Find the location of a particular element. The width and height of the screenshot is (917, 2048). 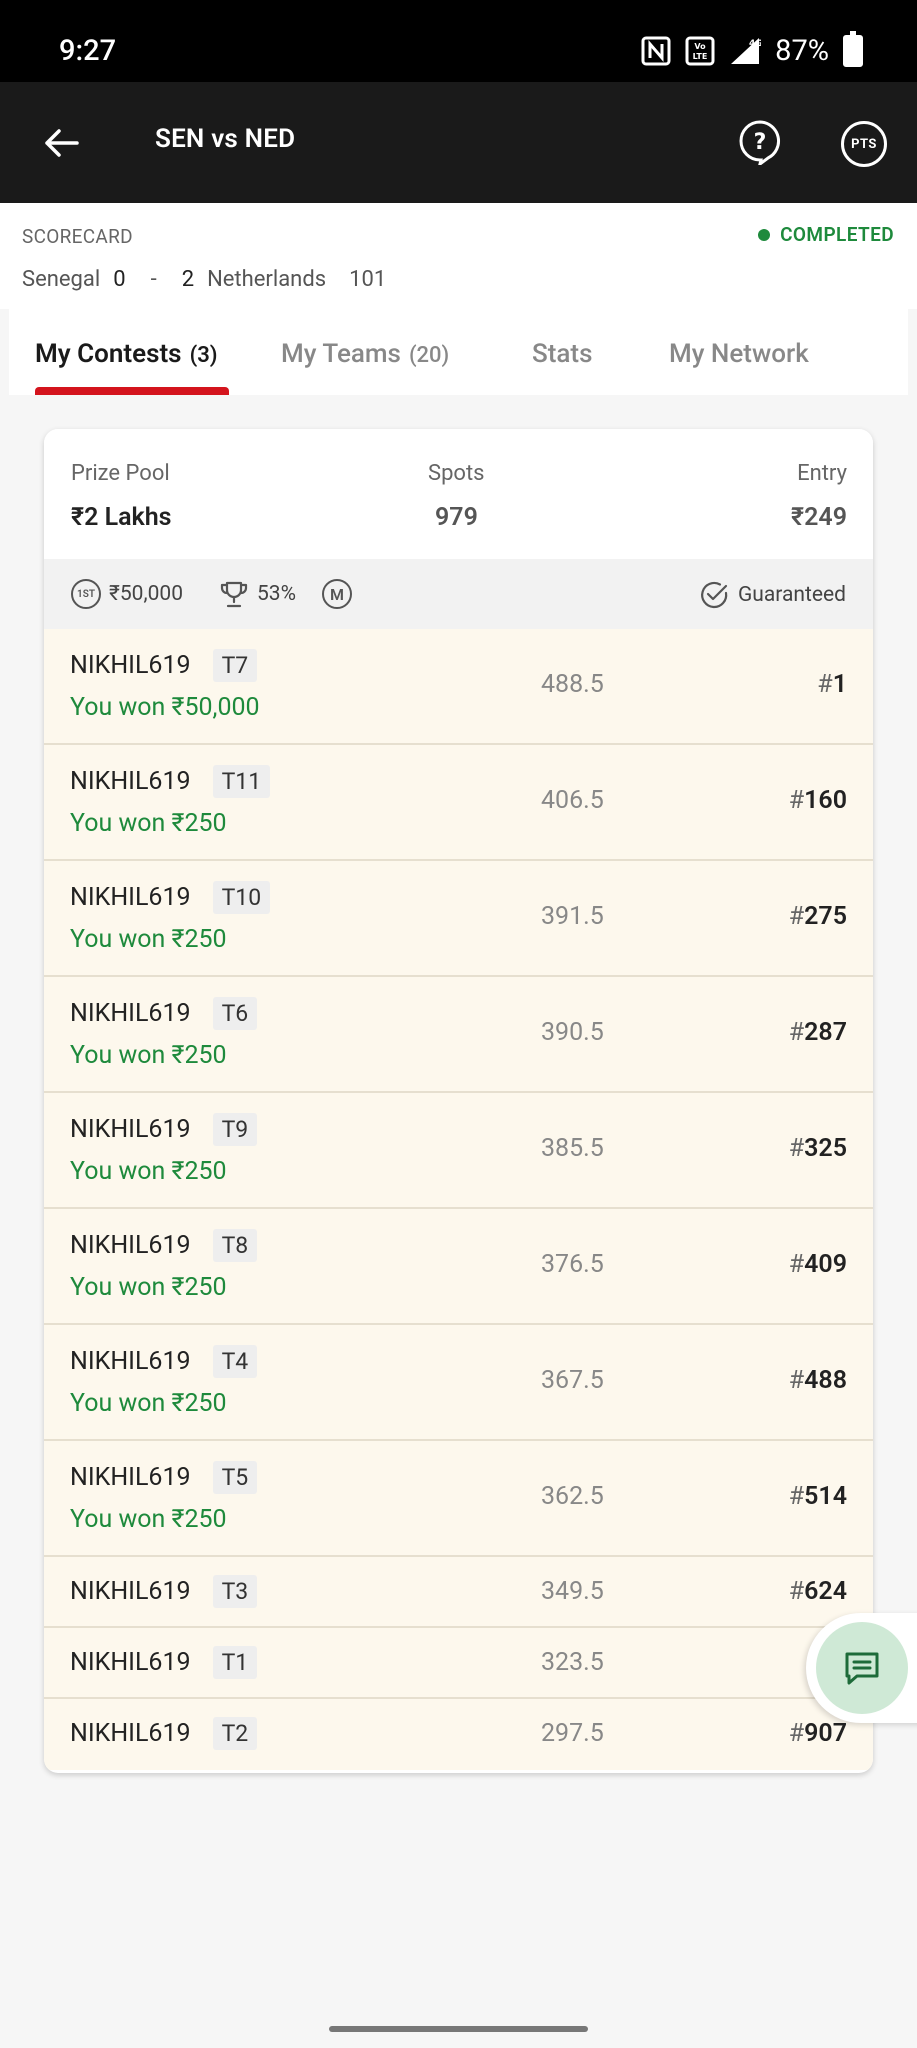

page-title: SEN vs NED is located at coordinates (225, 139).